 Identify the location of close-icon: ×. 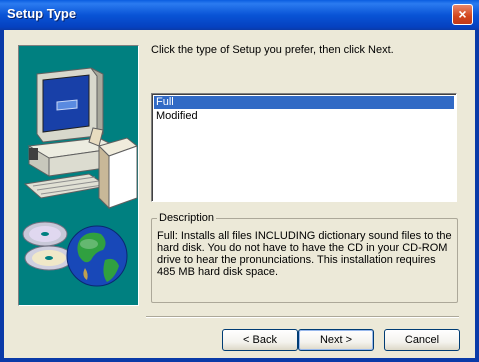
(462, 14).